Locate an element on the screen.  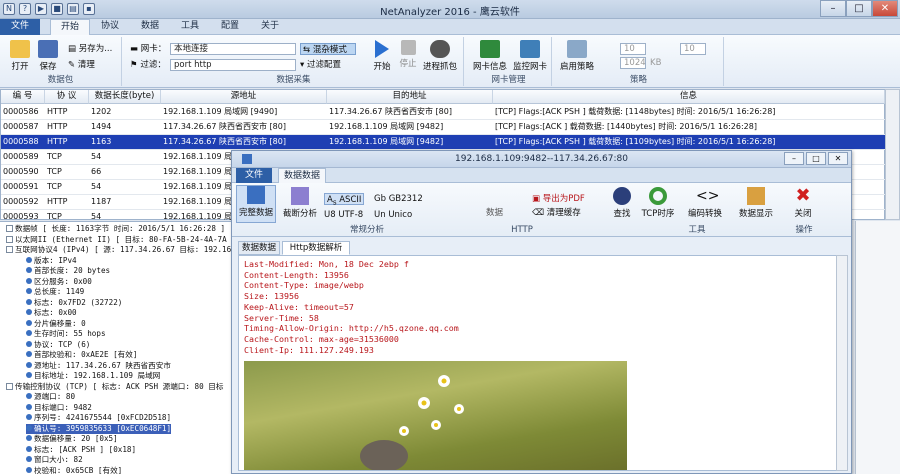
strategy-value-3: 1024 is located at coordinates (633, 63).